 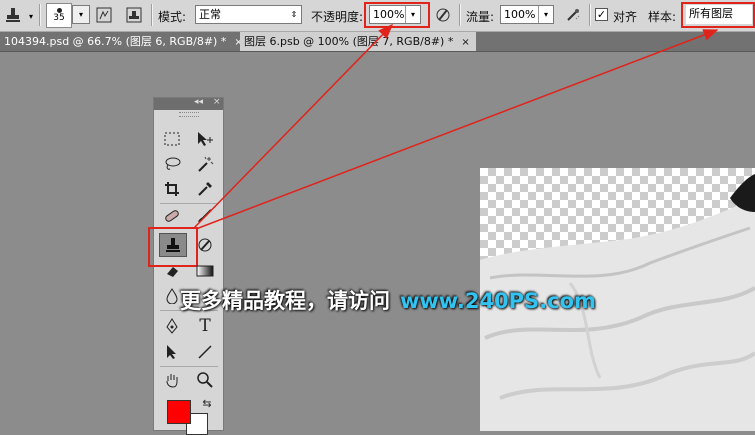 I want to click on watermark: 更多精品教程，请访问 www.240PS.com, so click(x=388, y=300).